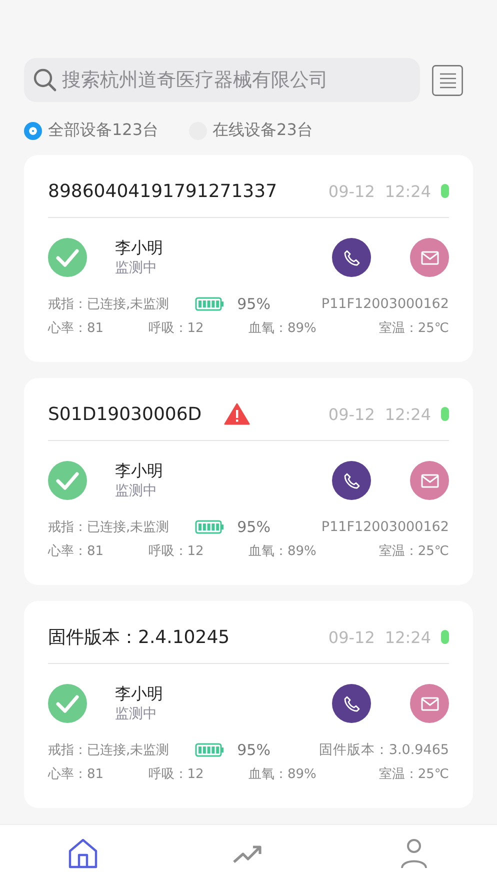  I want to click on menu-icon, so click(447, 80).